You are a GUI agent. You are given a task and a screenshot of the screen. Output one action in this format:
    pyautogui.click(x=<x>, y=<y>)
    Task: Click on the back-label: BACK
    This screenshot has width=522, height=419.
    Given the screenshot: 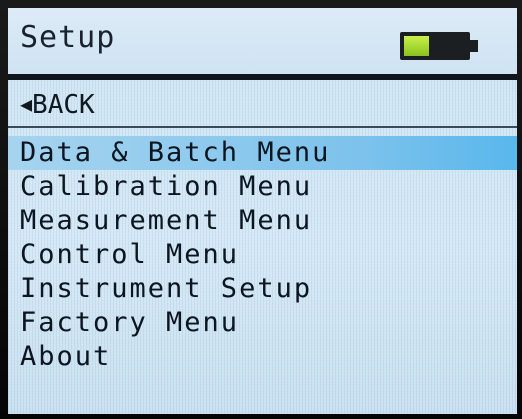 What is the action you would take?
    pyautogui.click(x=63, y=105)
    